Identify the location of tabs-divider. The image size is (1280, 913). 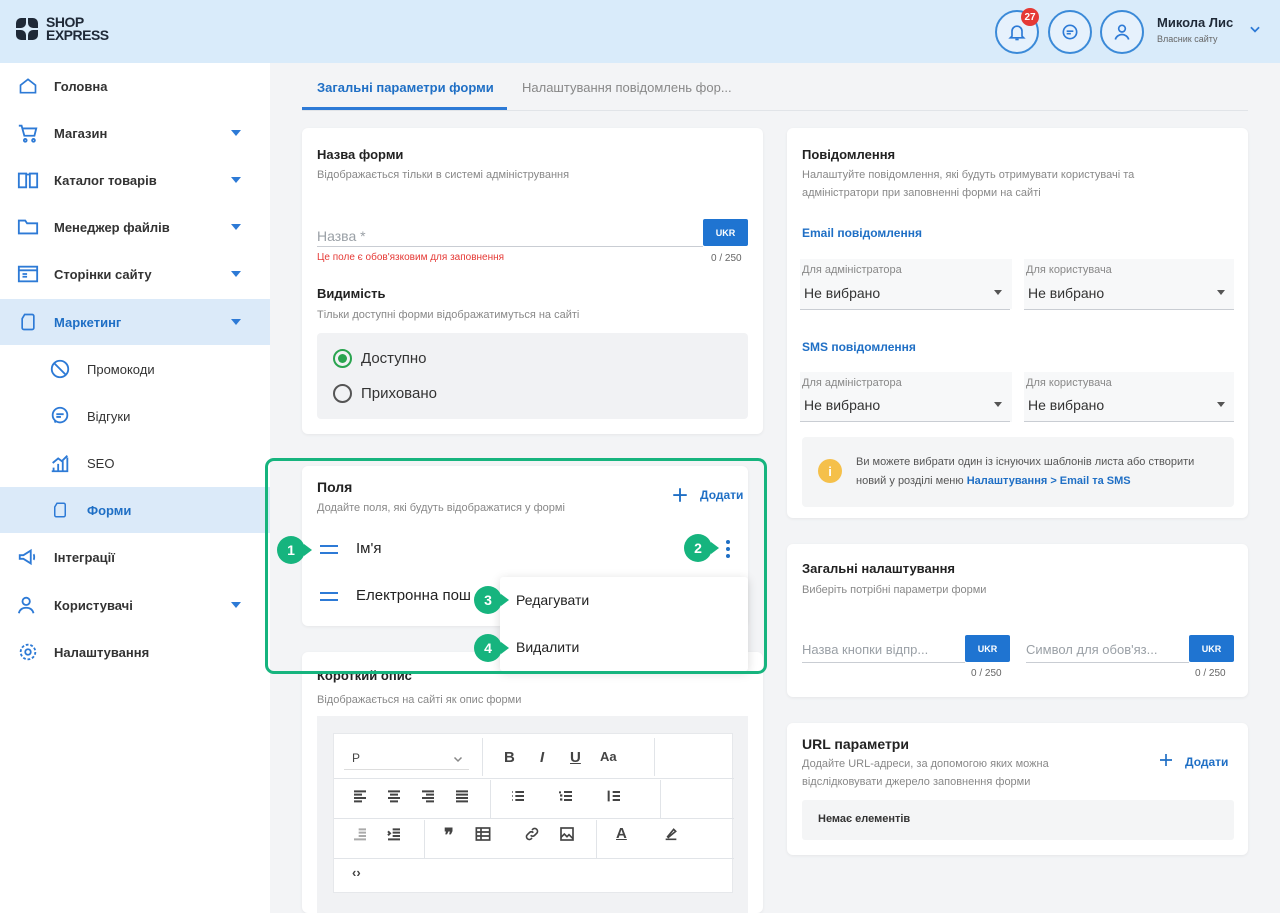
(775, 110).